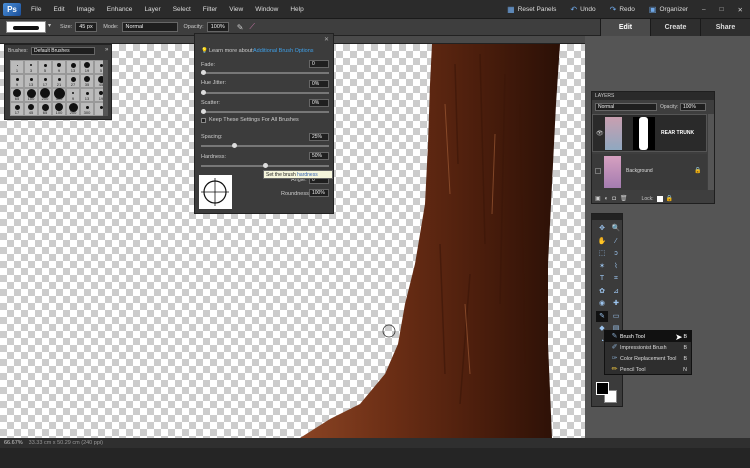 The width and height of the screenshot is (750, 468). Describe the element at coordinates (602, 388) in the screenshot. I see `foreground-color-swatch` at that location.